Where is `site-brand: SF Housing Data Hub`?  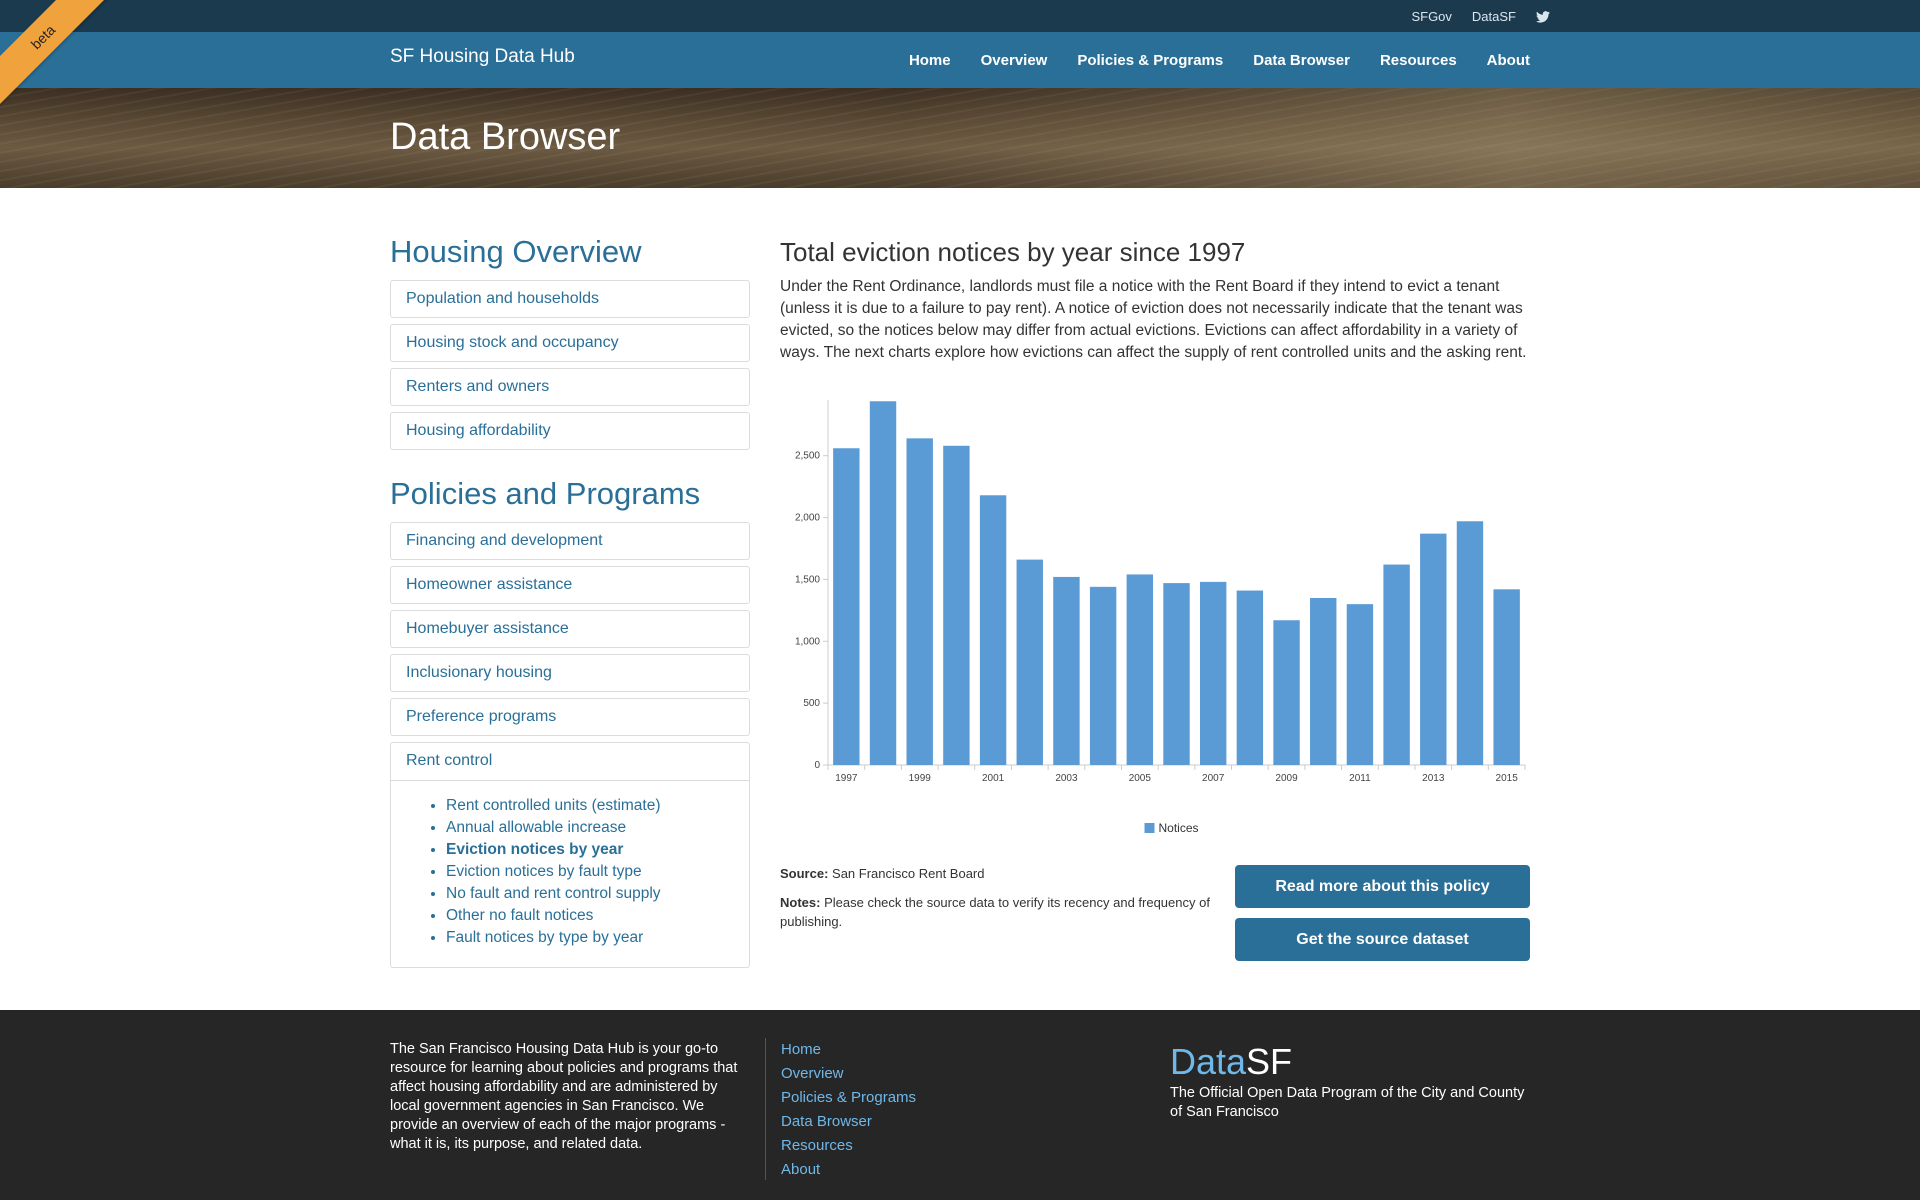 site-brand: SF Housing Data Hub is located at coordinates (482, 57).